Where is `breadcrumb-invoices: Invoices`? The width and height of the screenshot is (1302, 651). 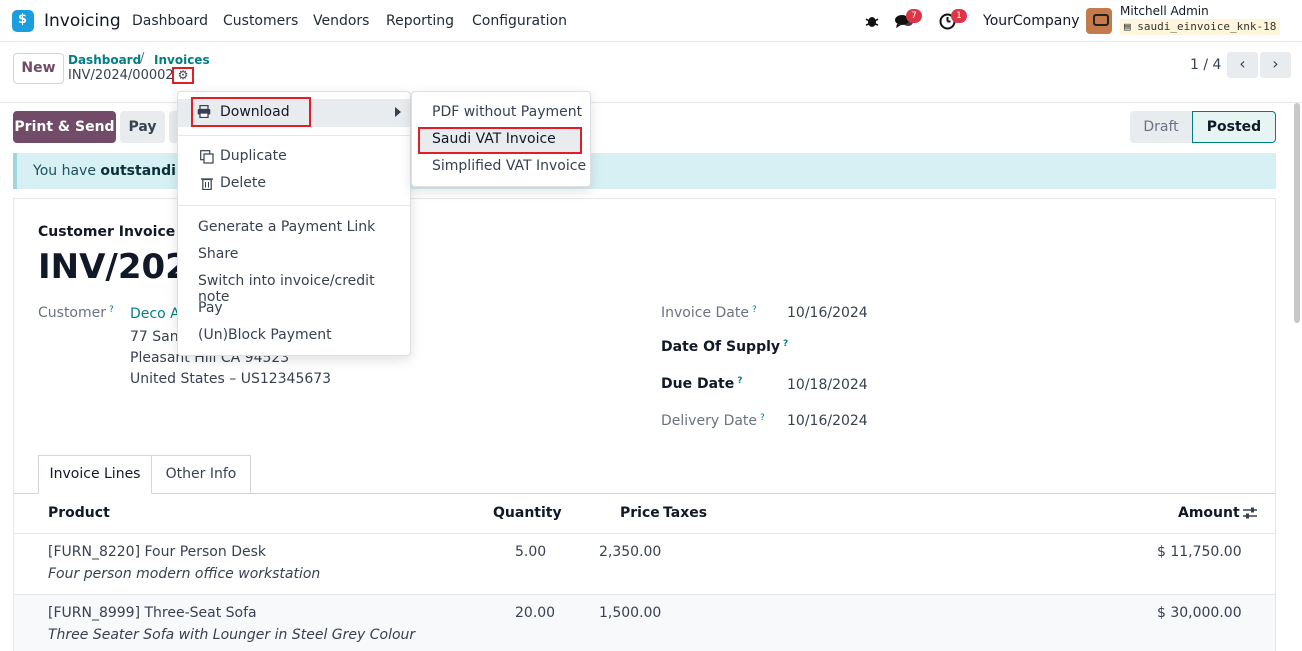 breadcrumb-invoices: Invoices is located at coordinates (182, 60).